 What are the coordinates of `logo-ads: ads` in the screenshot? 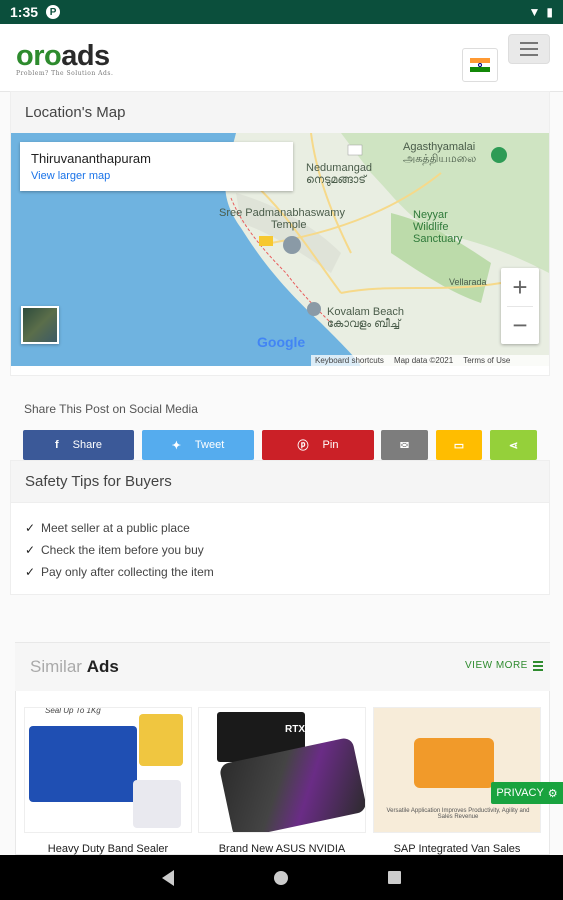 It's located at (85, 56).